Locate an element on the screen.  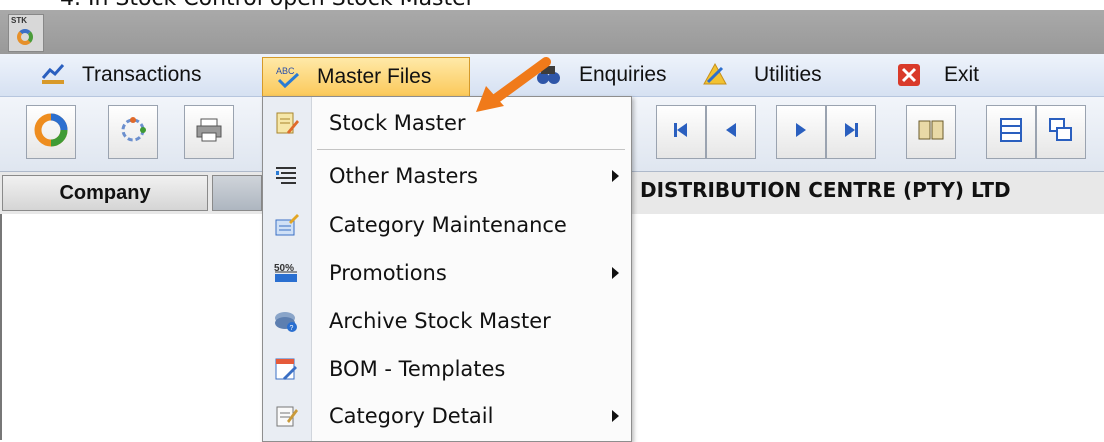
dropdown-separator is located at coordinates (471, 149).